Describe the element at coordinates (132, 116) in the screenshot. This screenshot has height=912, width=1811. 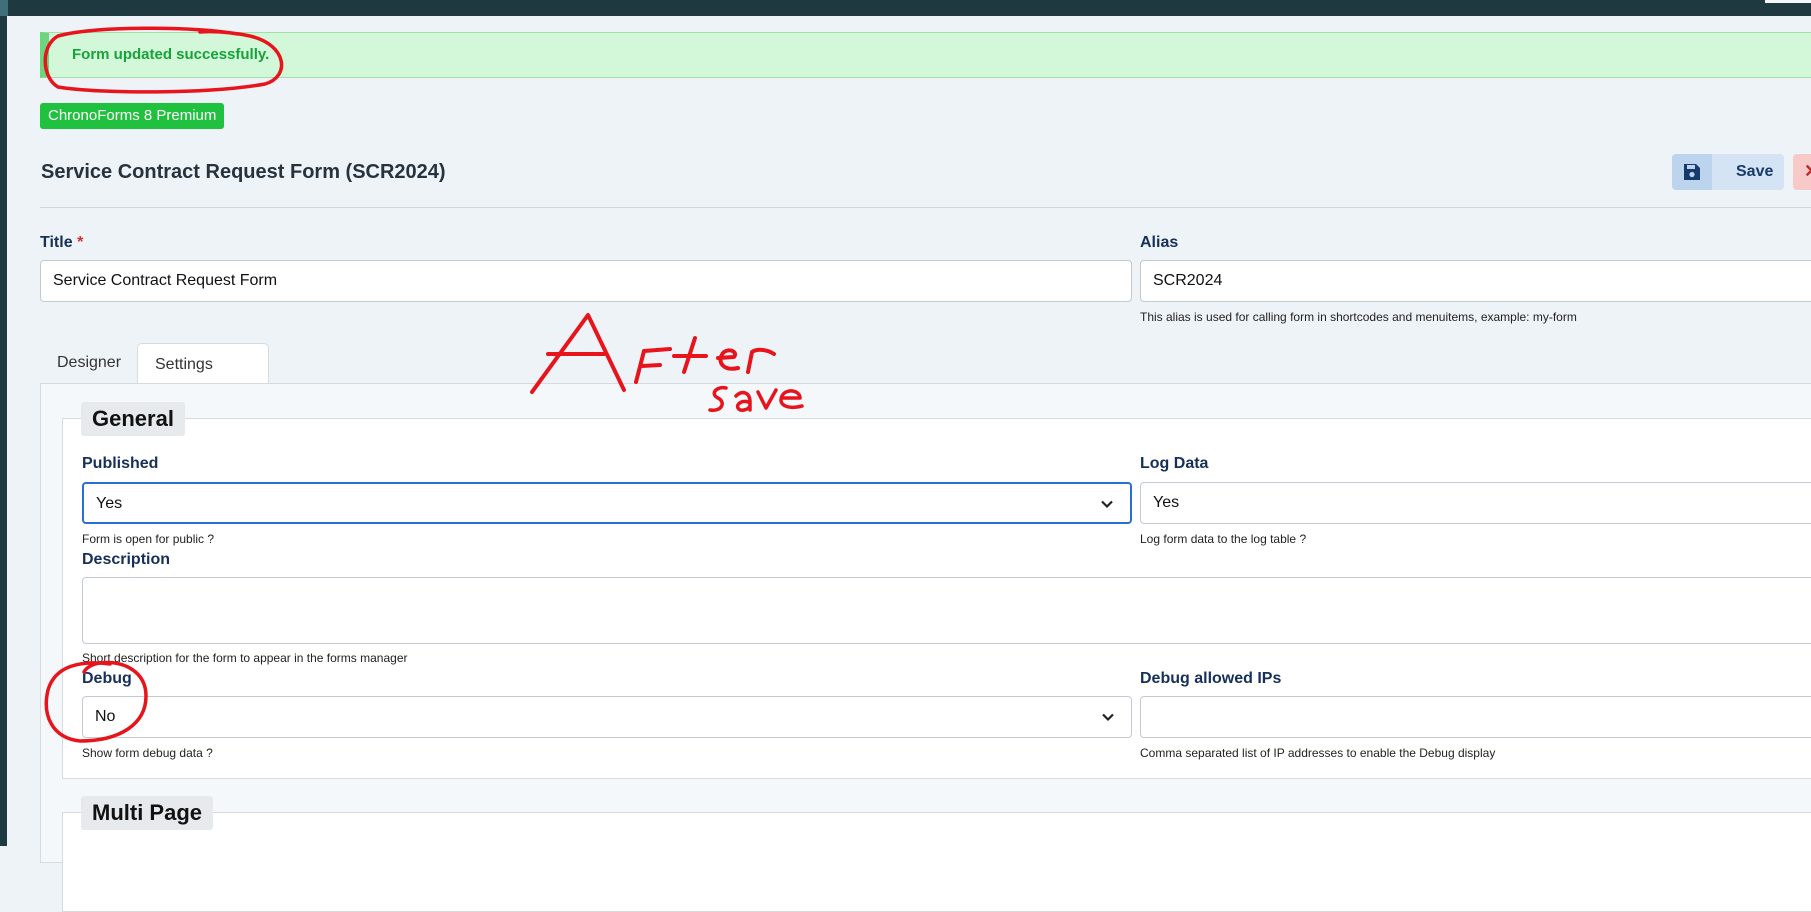
I see `product-badge: ChronoForms 8 Premium` at that location.